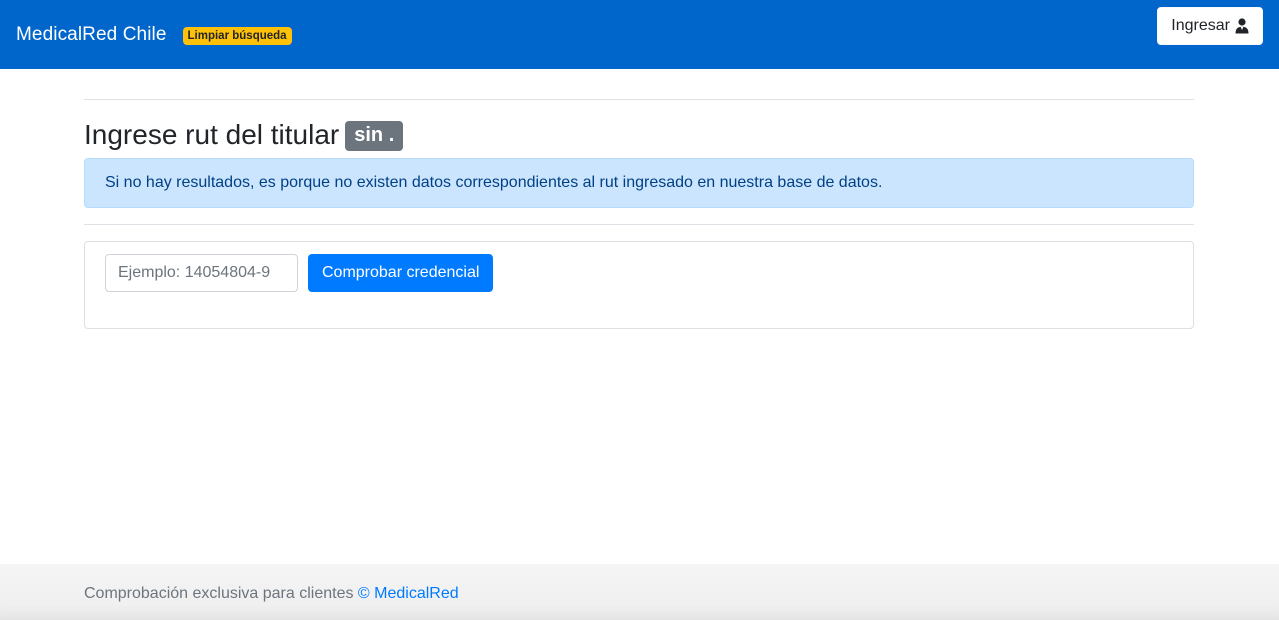 The width and height of the screenshot is (1279, 620). What do you see at coordinates (639, 285) in the screenshot?
I see `search-card: Comprobar credencial` at bounding box center [639, 285].